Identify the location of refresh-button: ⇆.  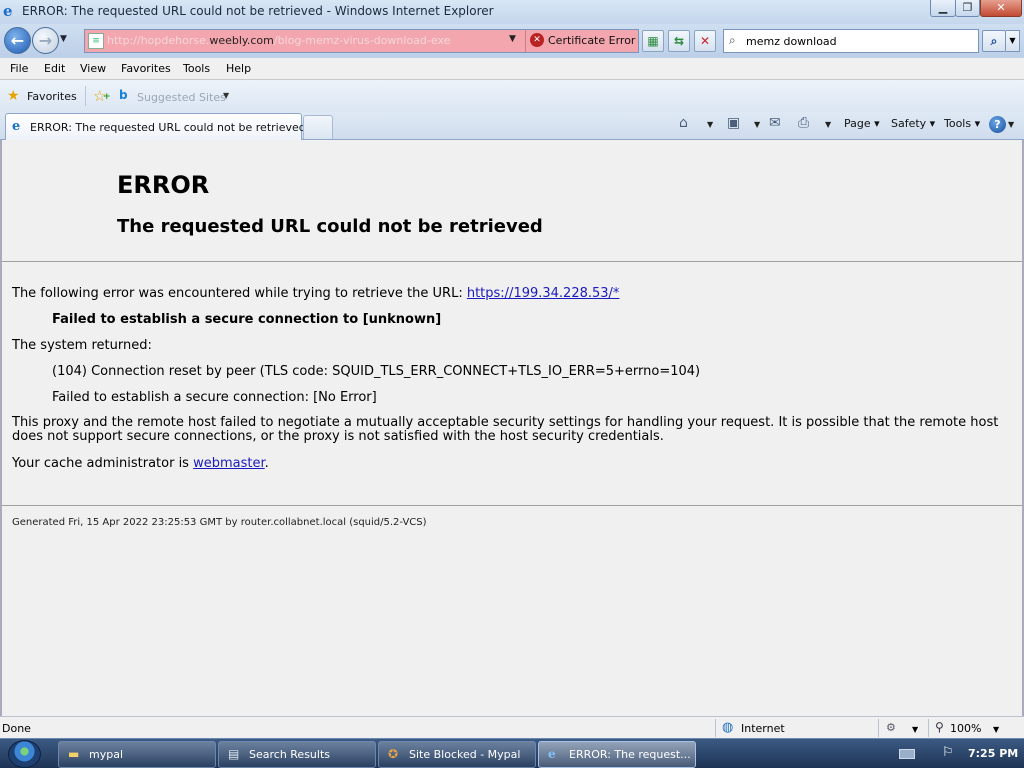
(679, 41).